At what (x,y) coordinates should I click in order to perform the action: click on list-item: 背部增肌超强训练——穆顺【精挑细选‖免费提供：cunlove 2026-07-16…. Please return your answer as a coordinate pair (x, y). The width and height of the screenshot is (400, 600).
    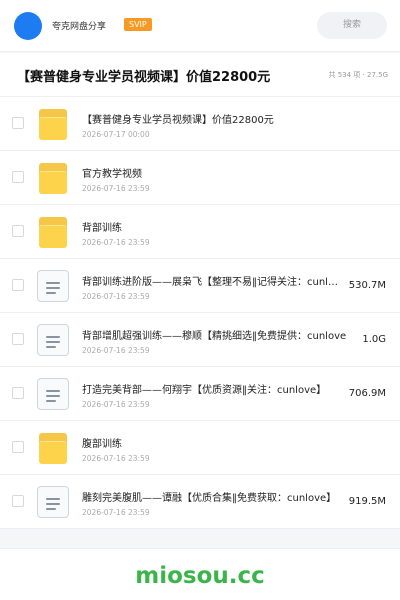
    Looking at the image, I should click on (200, 340).